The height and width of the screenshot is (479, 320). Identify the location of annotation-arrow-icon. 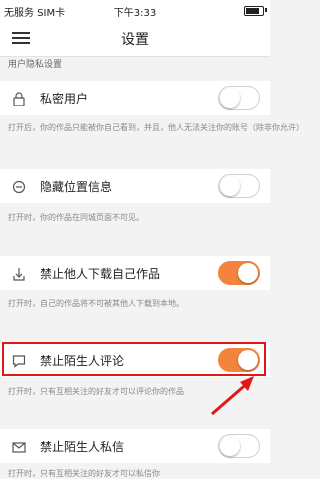
(232, 396).